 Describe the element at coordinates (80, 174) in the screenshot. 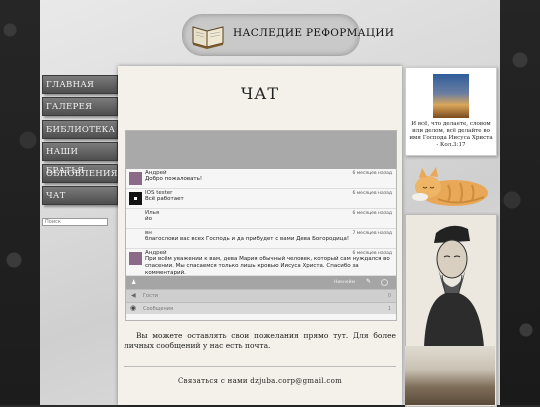

I see `nav-item-updates: ОБНОВЛЕНИЯ` at that location.